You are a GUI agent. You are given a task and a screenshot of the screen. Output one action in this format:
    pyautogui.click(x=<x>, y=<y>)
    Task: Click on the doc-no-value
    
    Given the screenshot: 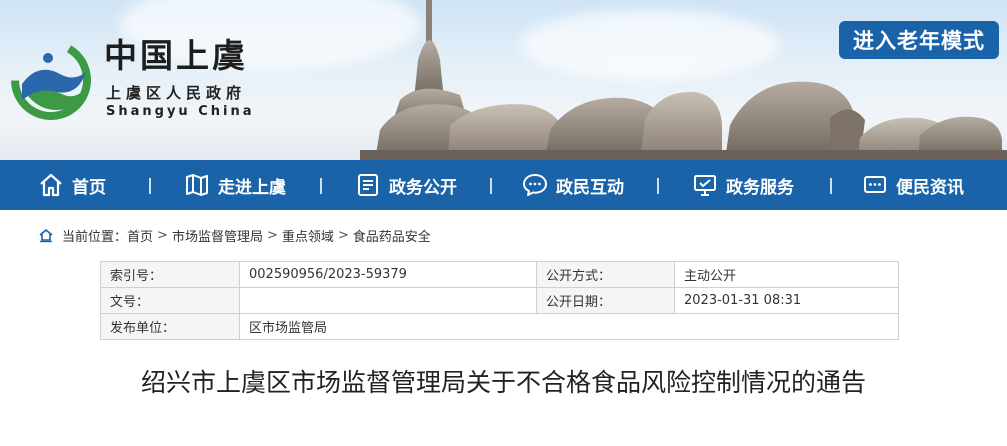 What is the action you would take?
    pyautogui.click(x=388, y=300)
    